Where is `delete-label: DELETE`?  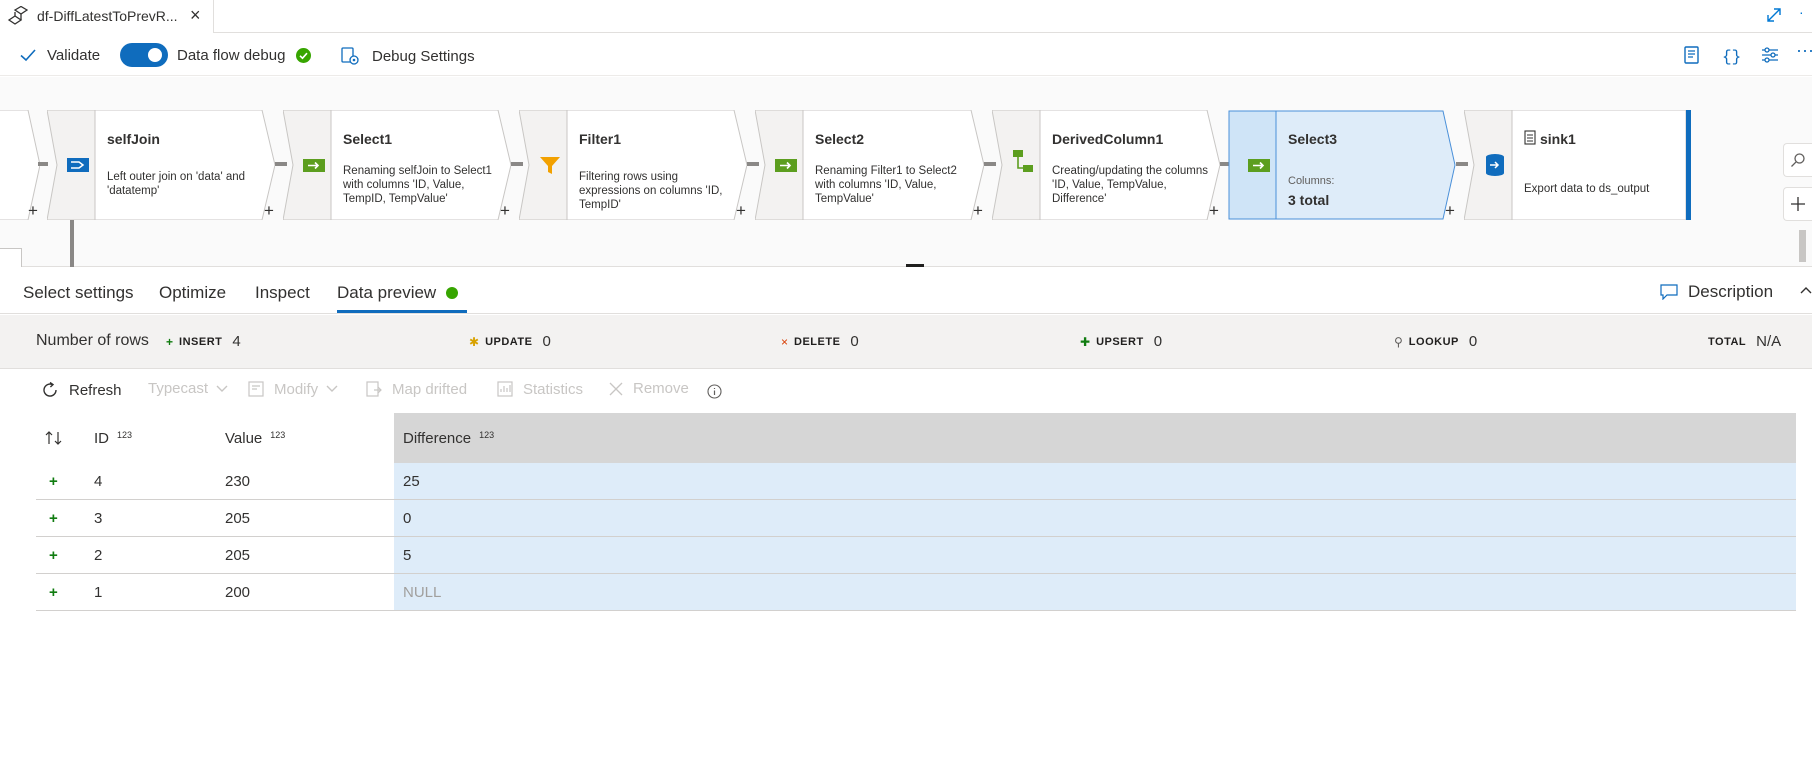
delete-label: DELETE is located at coordinates (817, 341).